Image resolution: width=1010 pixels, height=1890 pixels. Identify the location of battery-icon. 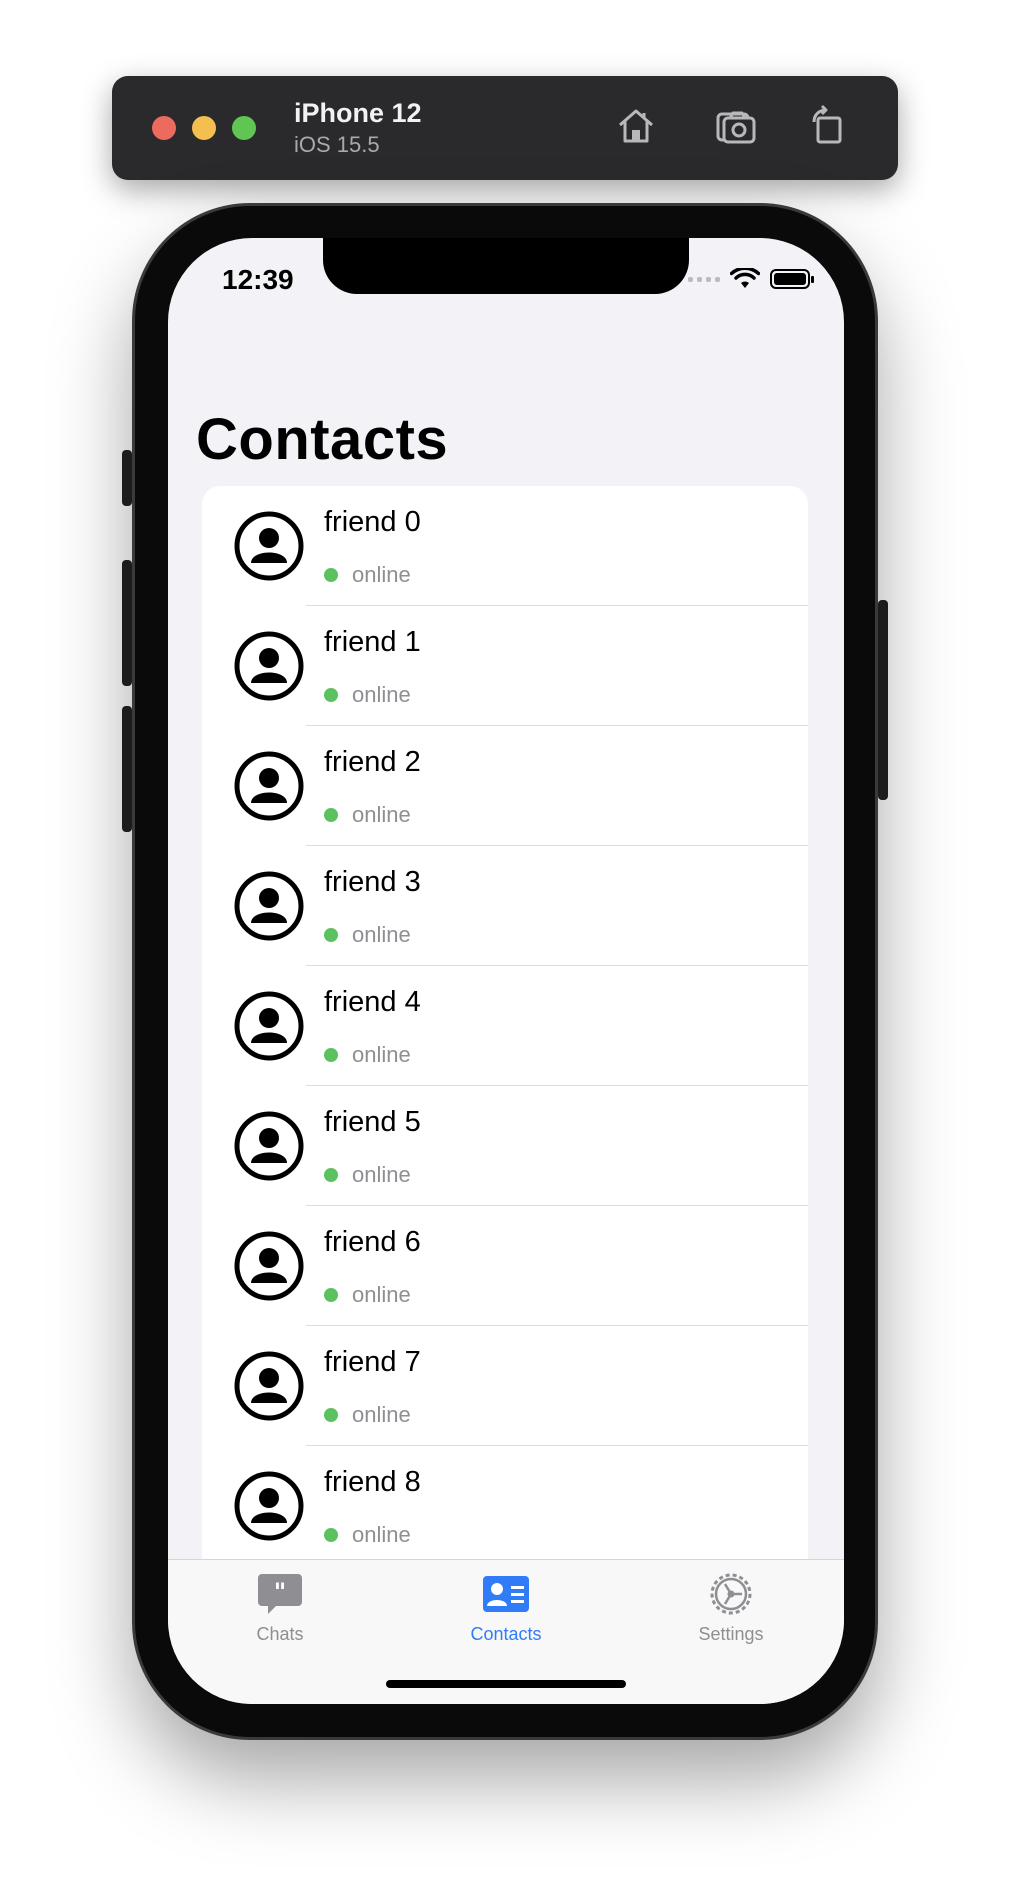
(792, 279).